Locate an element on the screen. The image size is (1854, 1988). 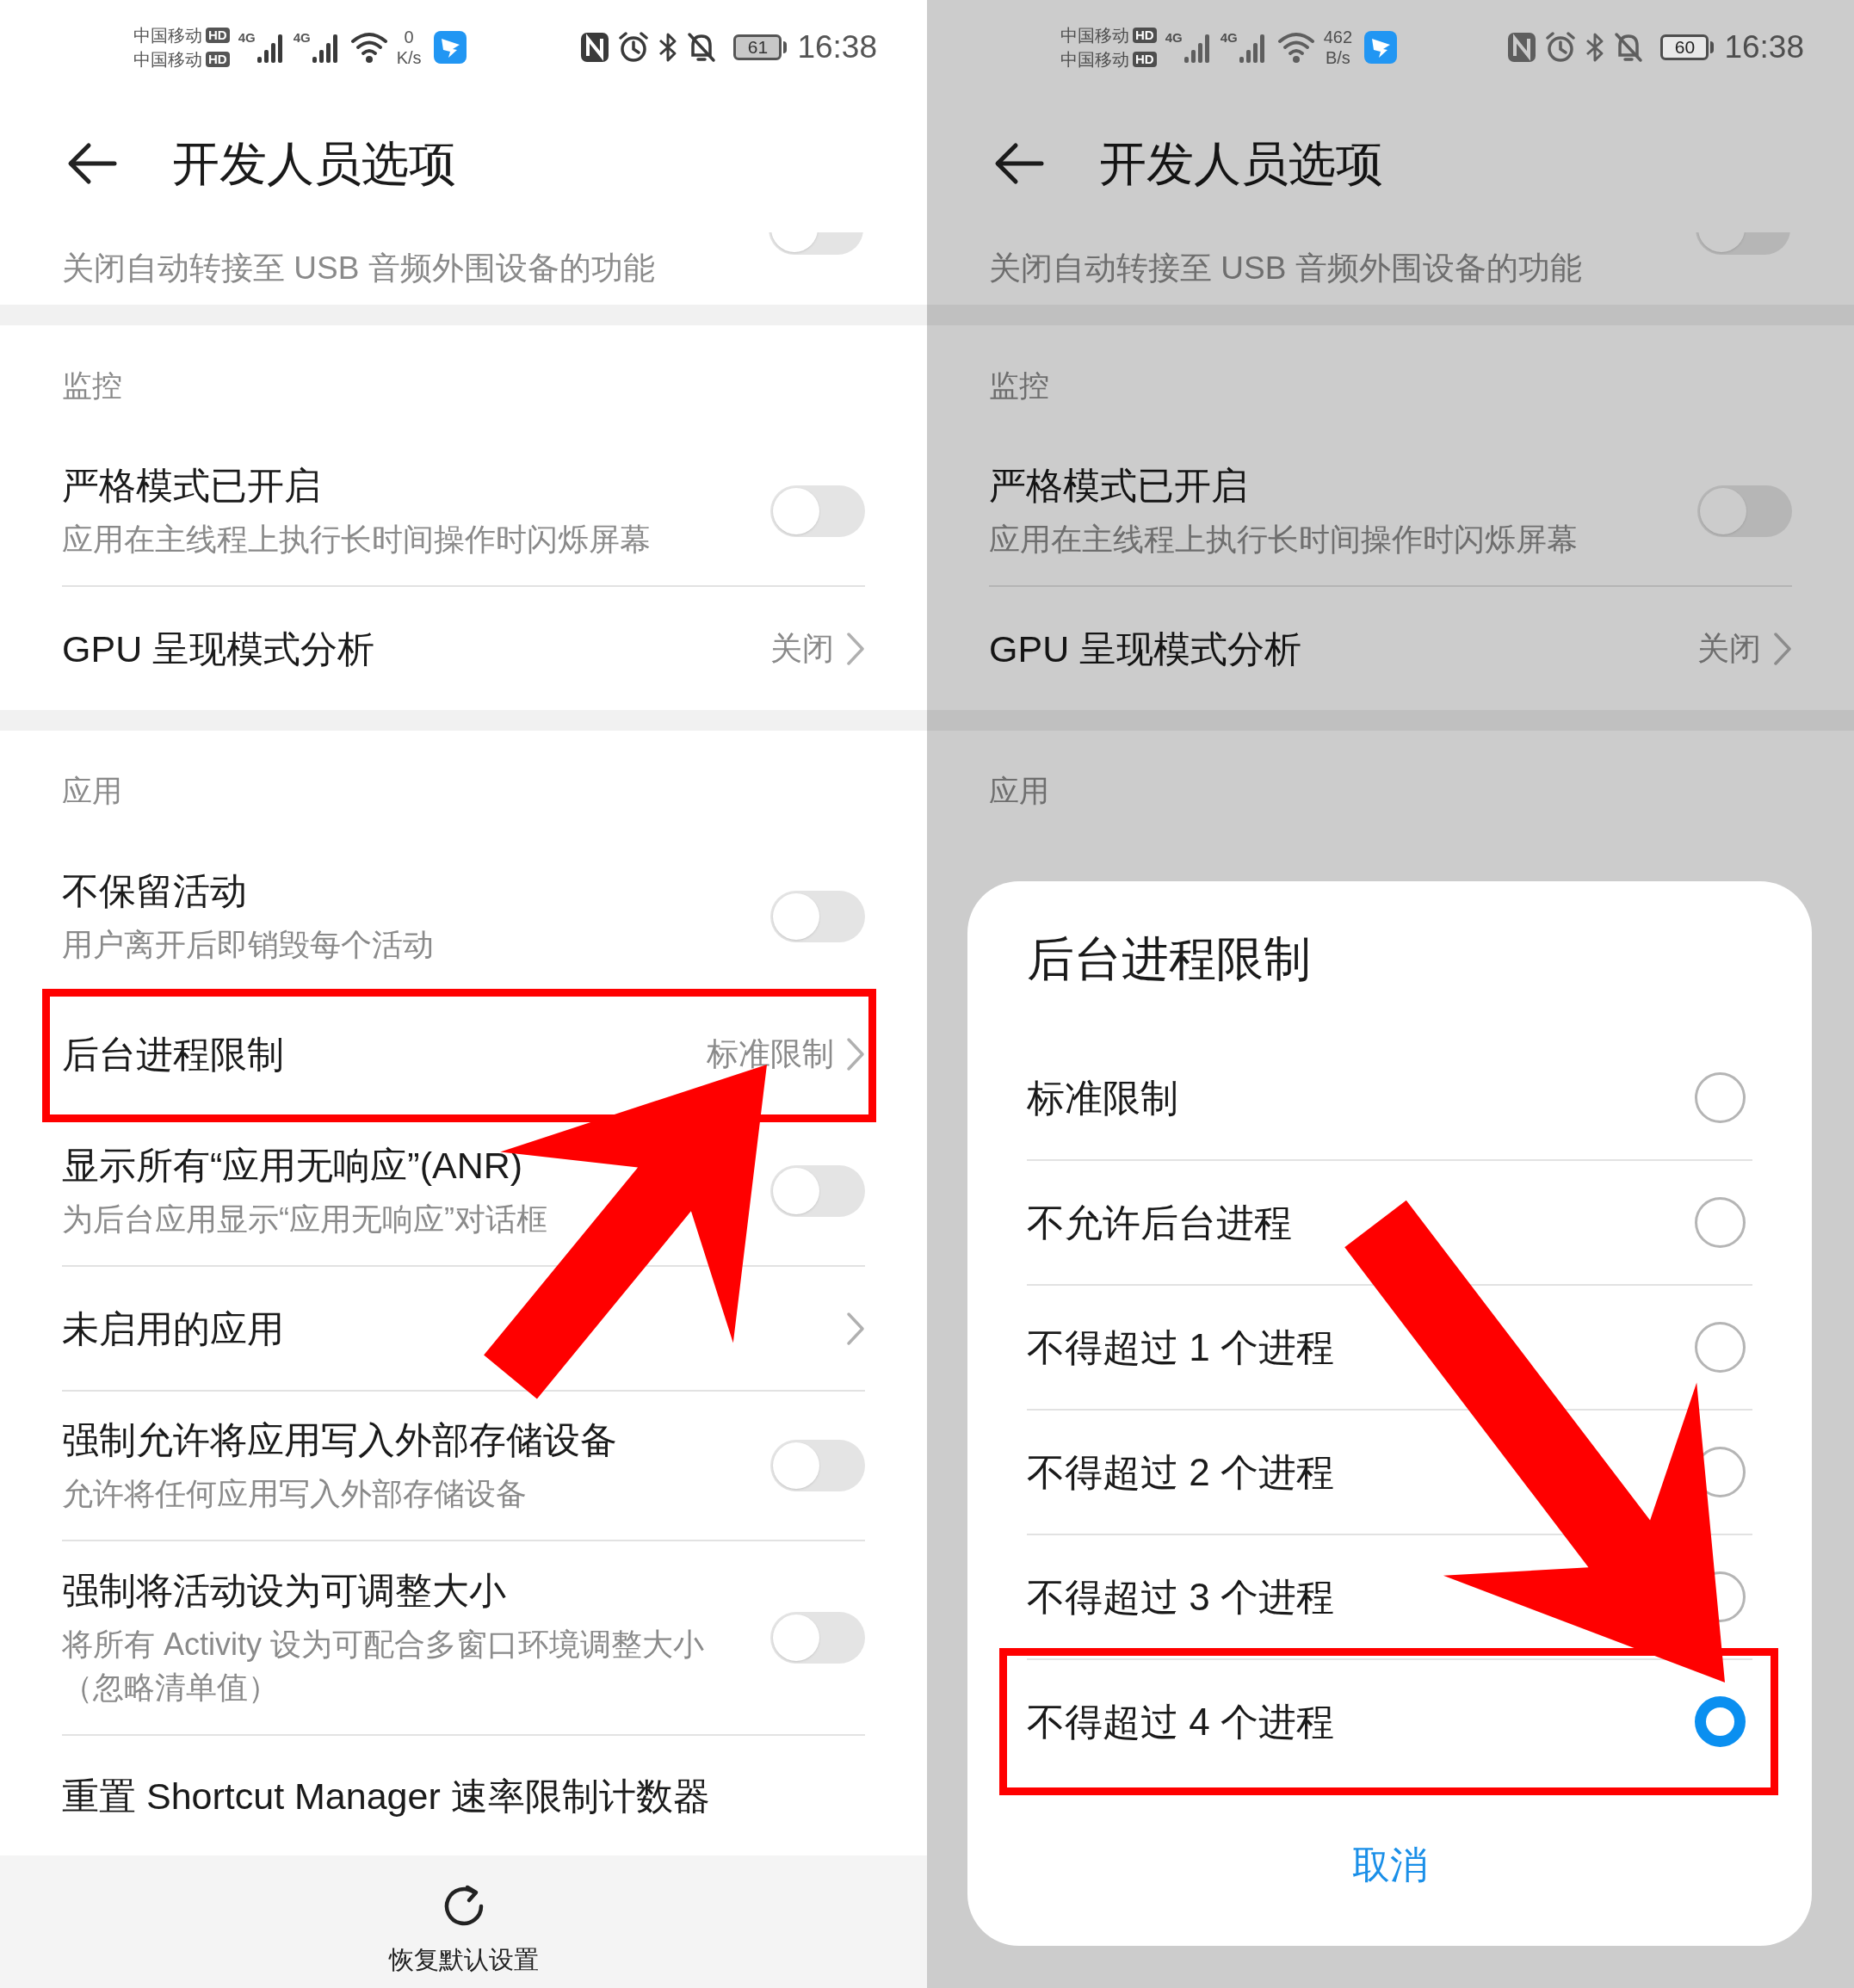
setting-description: 允许将任何应用写入外部存储设备 is located at coordinates (295, 1494).